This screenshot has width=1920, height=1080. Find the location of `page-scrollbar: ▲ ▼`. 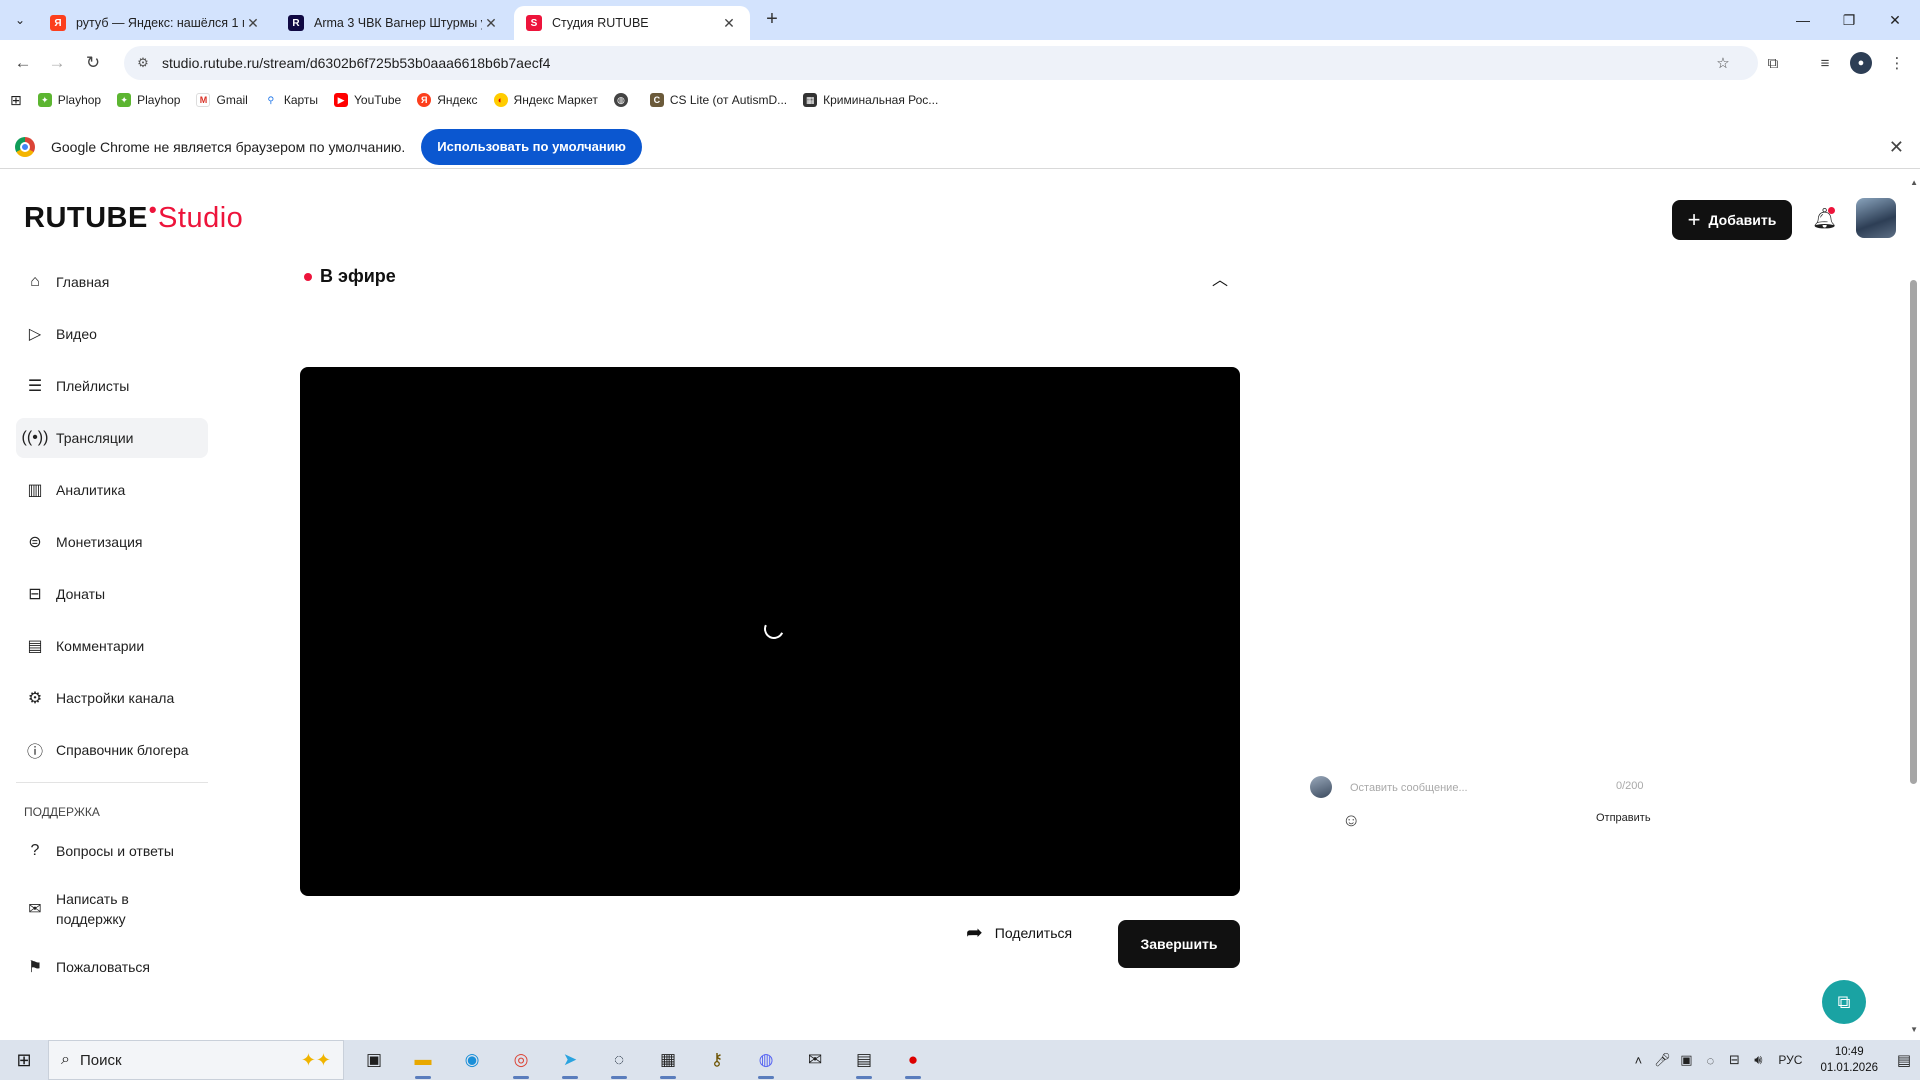

page-scrollbar: ▲ ▼ is located at coordinates (1913, 606).